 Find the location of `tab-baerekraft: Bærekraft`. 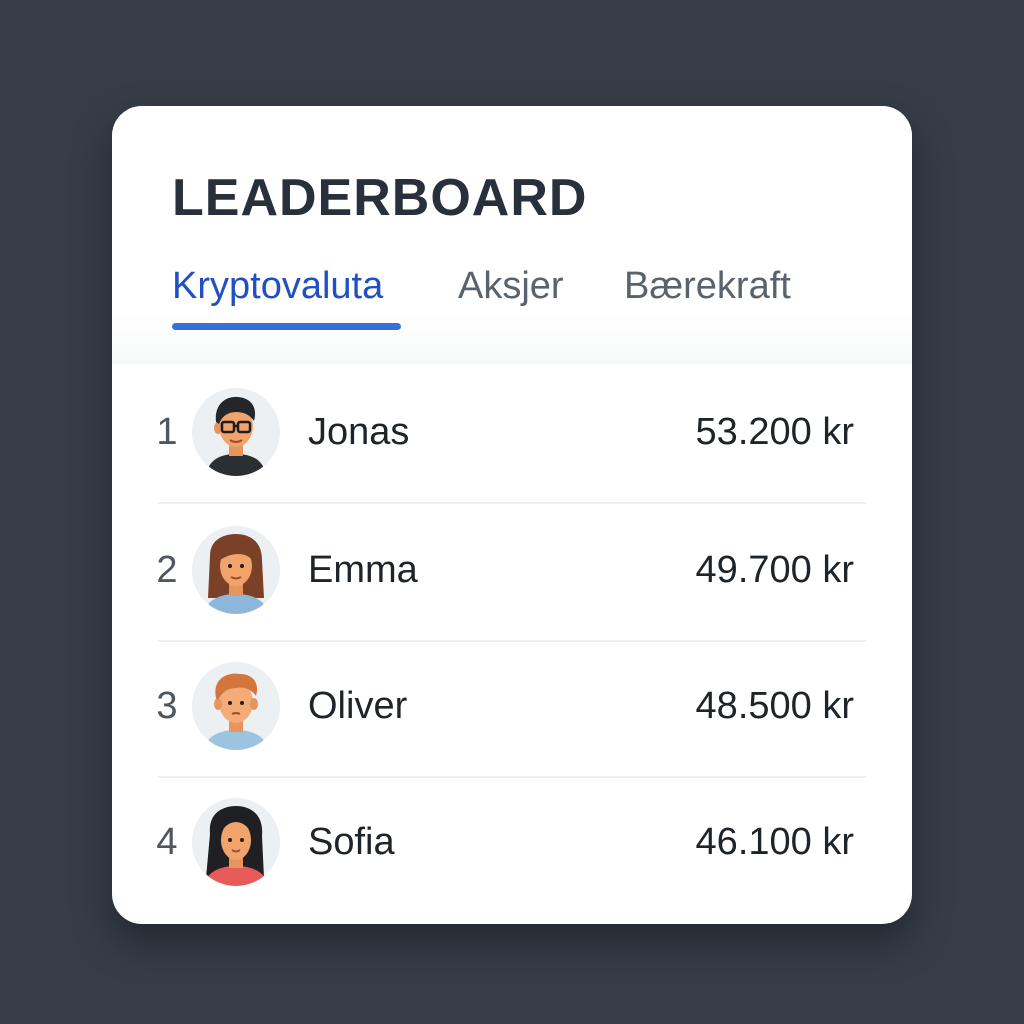

tab-baerekraft: Bærekraft is located at coordinates (707, 286).